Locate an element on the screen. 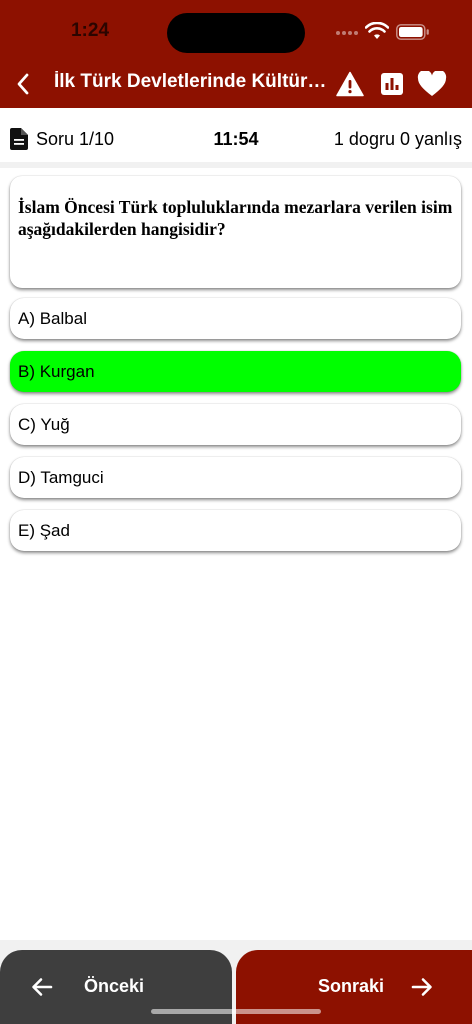 This screenshot has width=472, height=1024. heart-icon is located at coordinates (432, 83).